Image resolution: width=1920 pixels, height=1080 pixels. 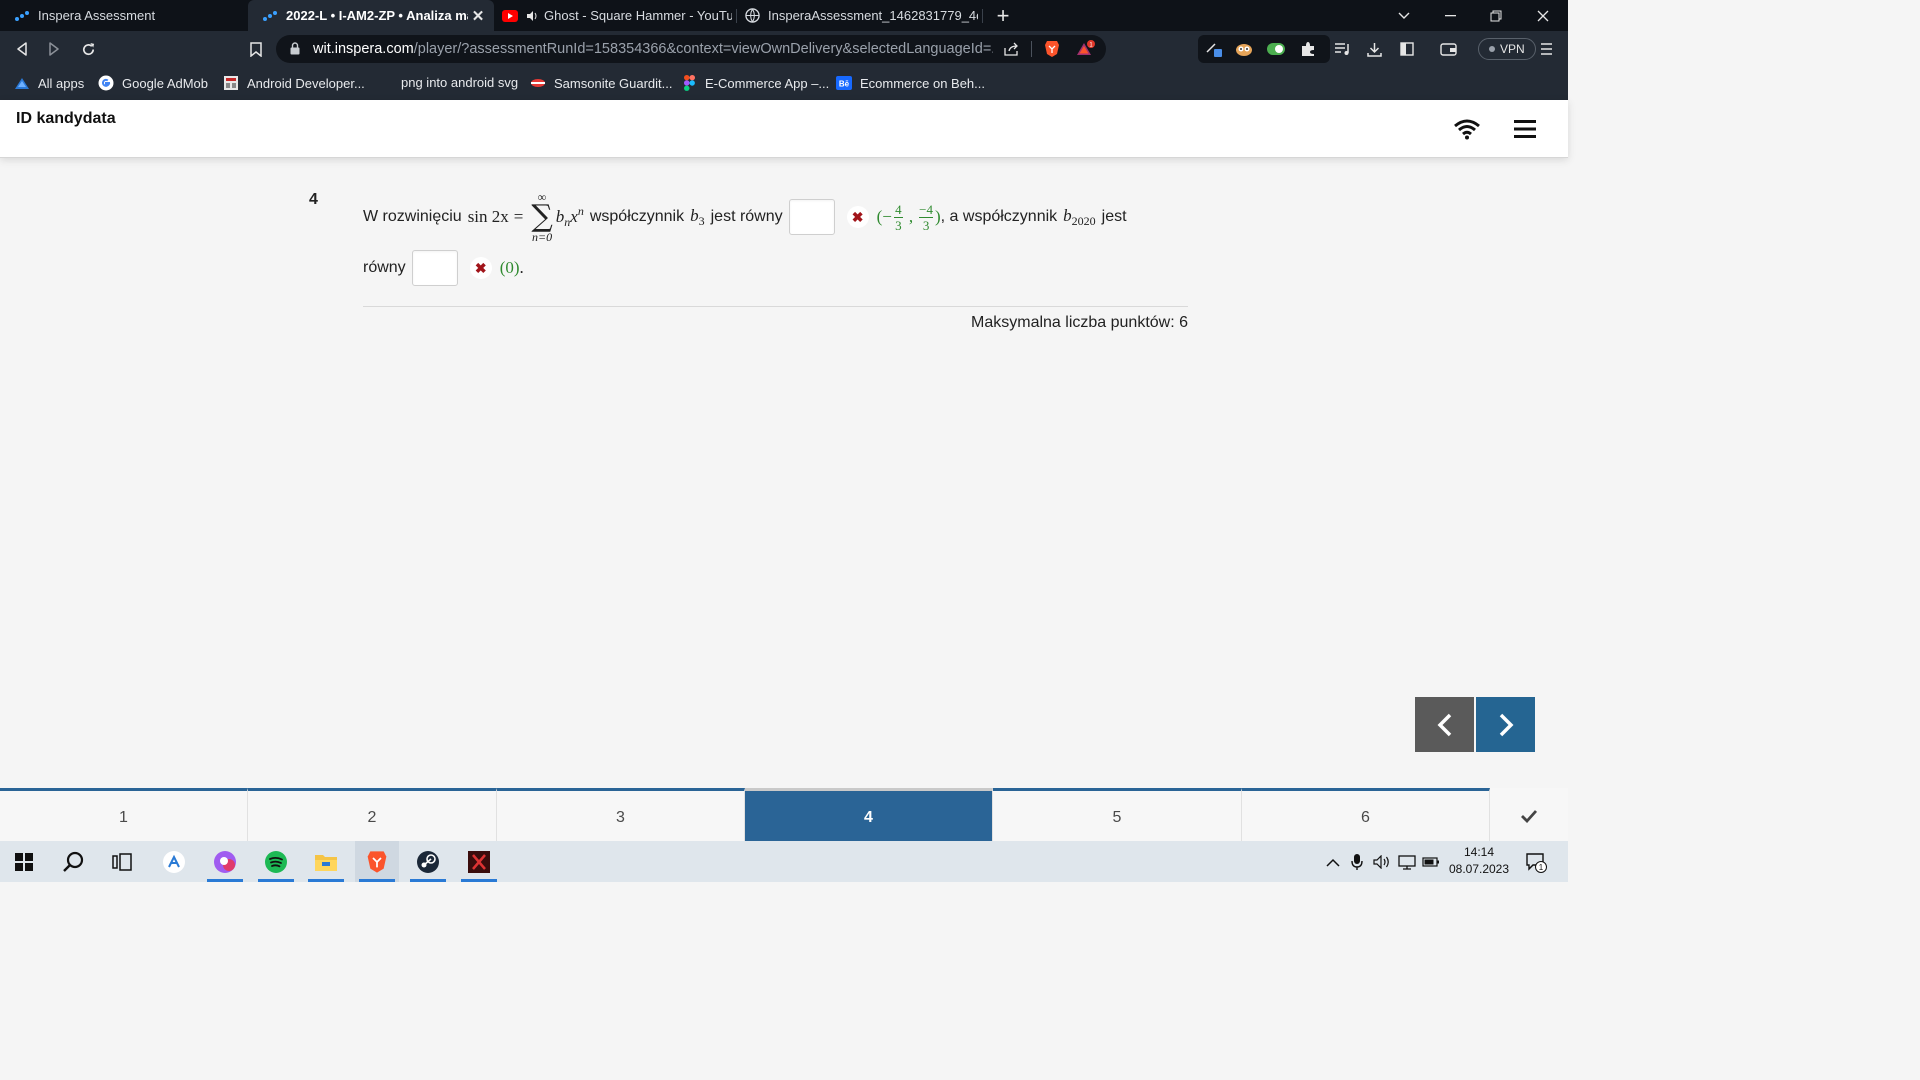 What do you see at coordinates (88, 49) in the screenshot?
I see `reload-icon` at bounding box center [88, 49].